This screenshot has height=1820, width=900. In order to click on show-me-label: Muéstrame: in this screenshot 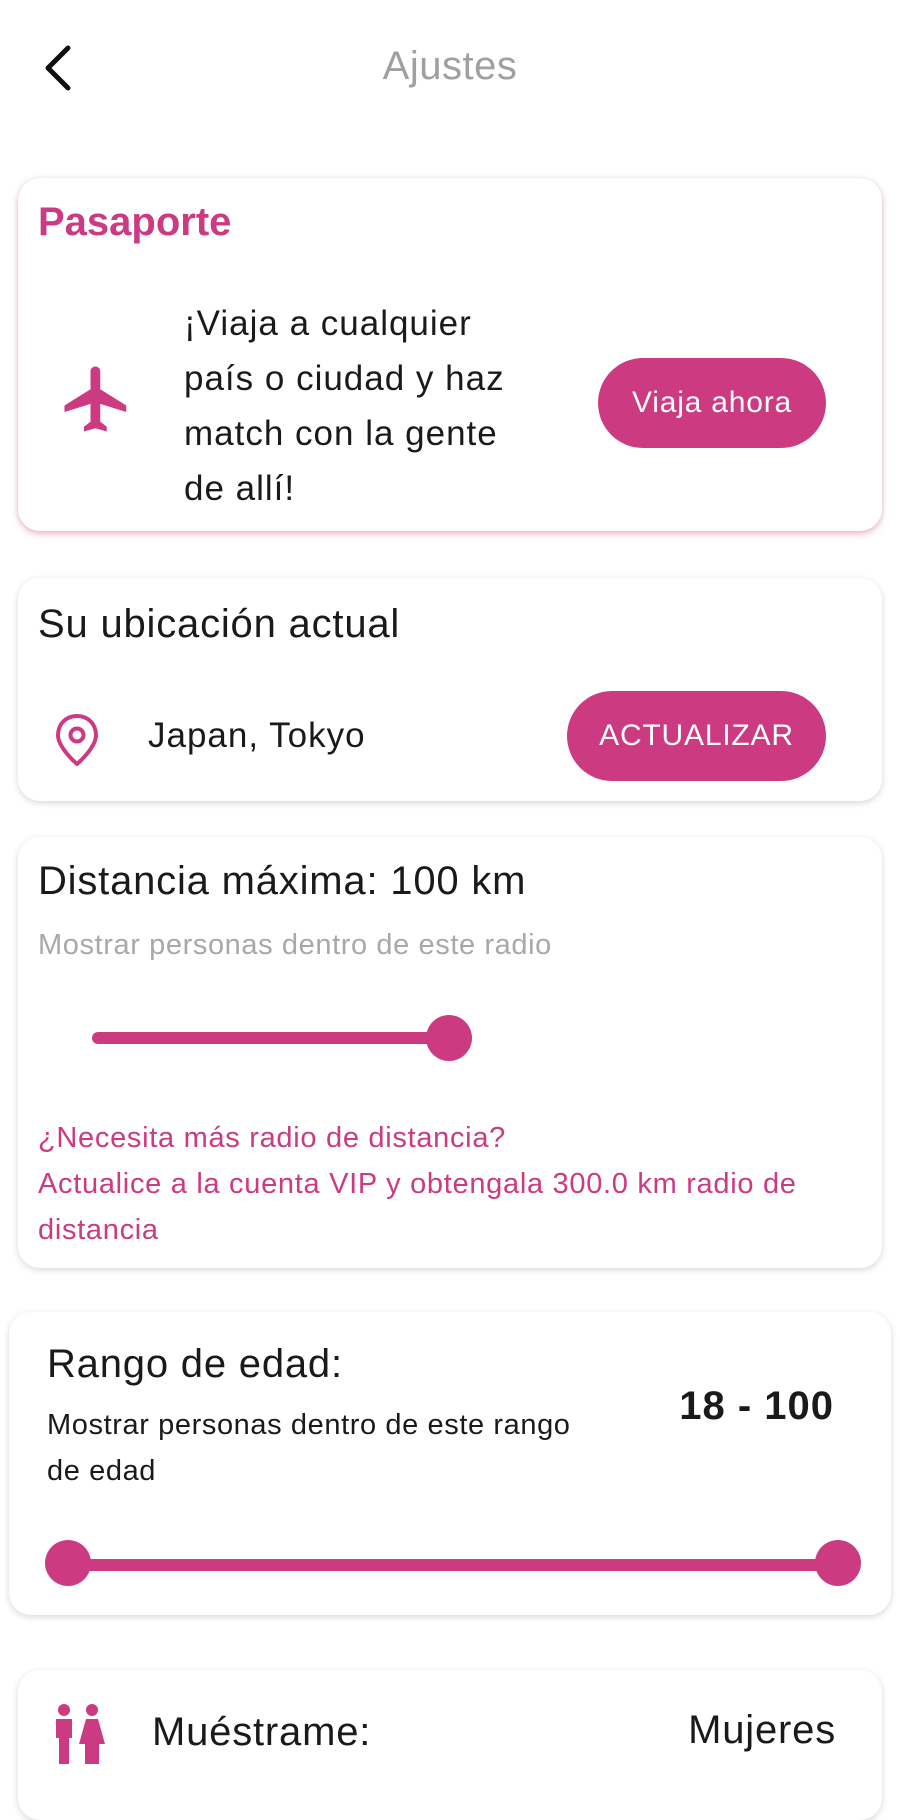, I will do `click(262, 1732)`.